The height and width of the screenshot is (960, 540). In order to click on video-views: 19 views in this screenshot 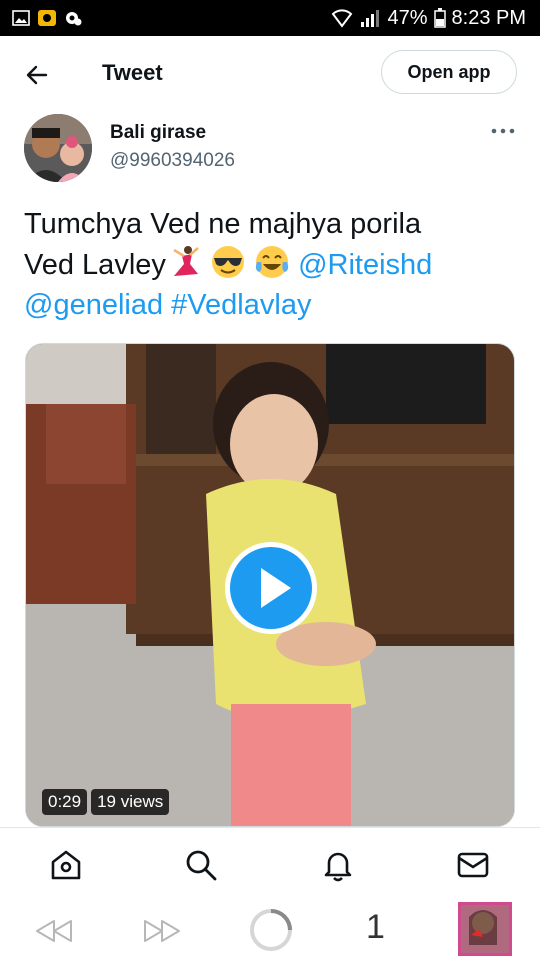, I will do `click(130, 802)`.